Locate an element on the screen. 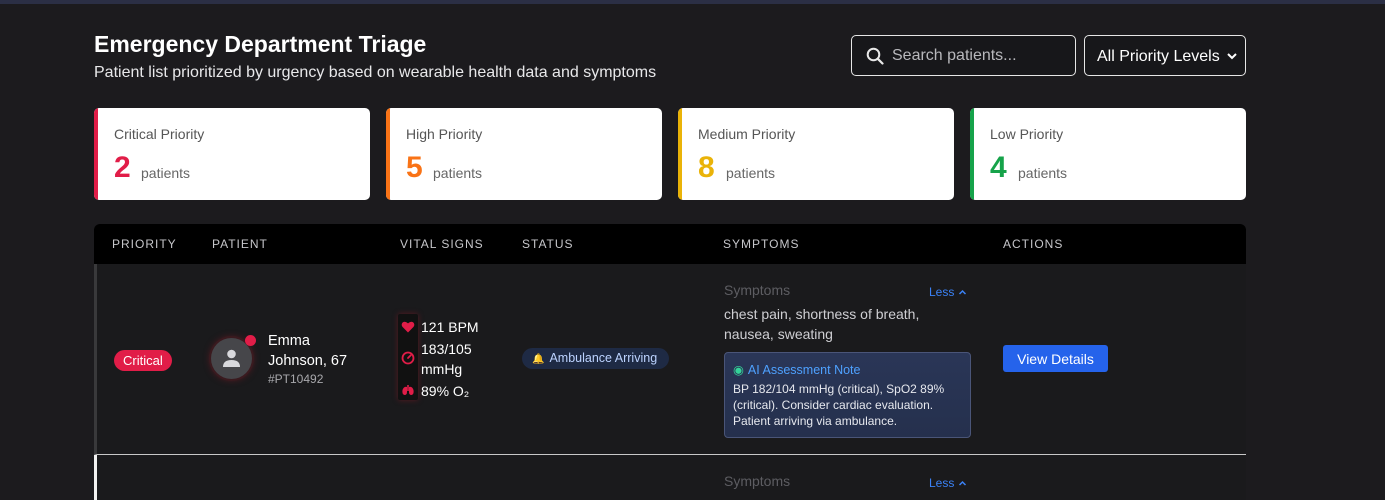  column-header-actions: ACTIONS is located at coordinates (1033, 244).